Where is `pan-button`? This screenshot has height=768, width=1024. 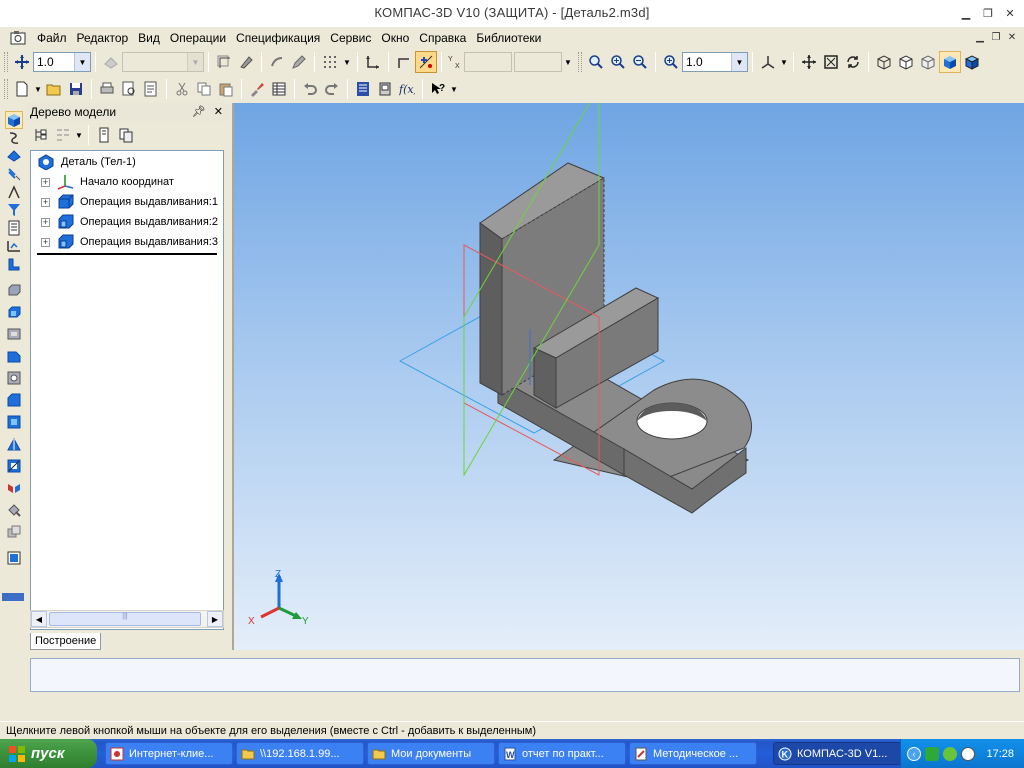 pan-button is located at coordinates (809, 62).